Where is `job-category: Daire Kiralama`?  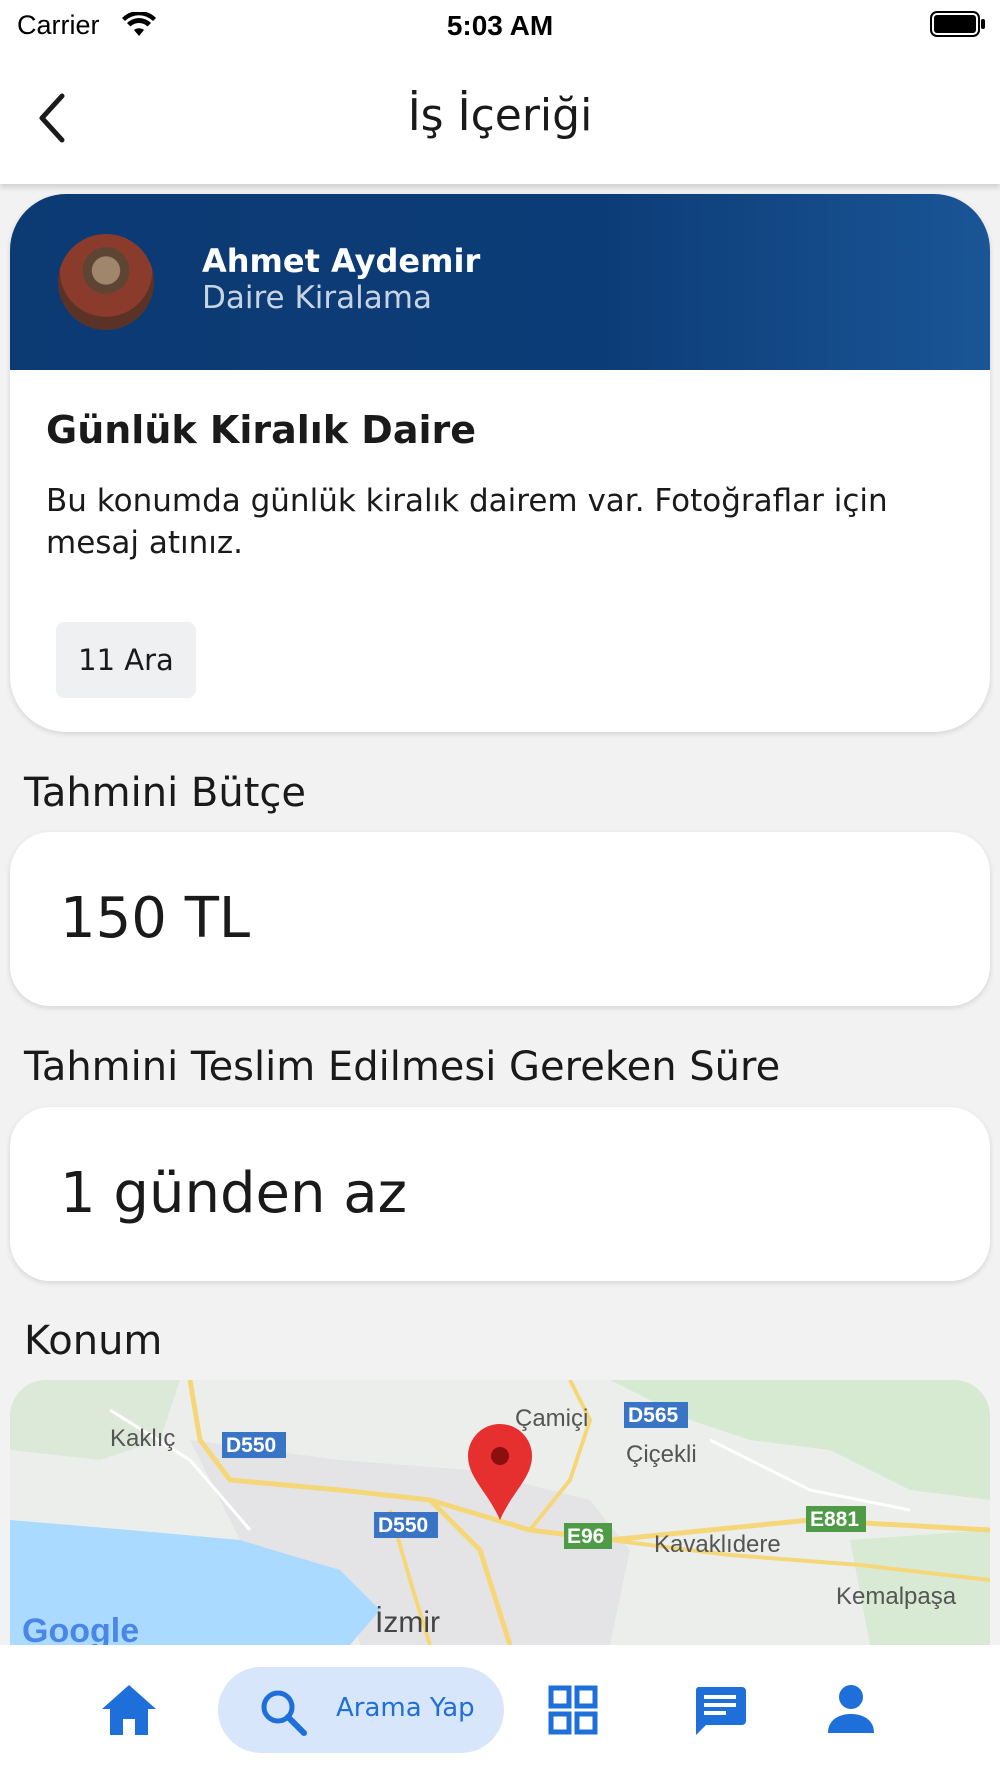
job-category: Daire Kiralama is located at coordinates (317, 298).